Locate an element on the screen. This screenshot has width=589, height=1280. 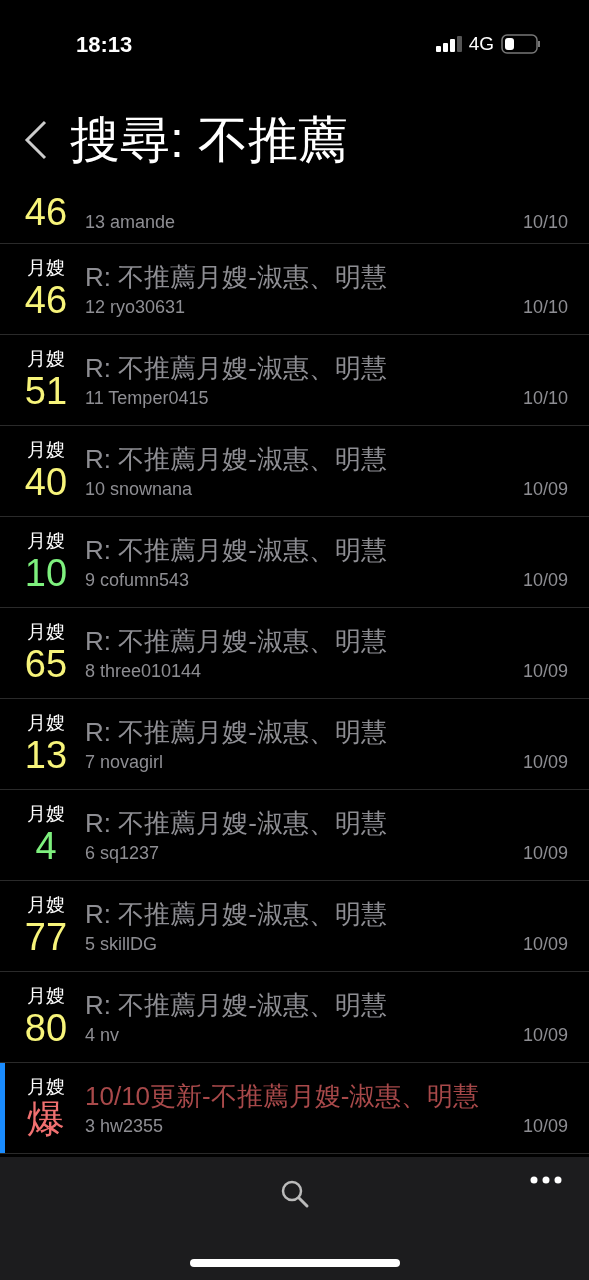
push-count: 爆 is located at coordinates (46, 1119).